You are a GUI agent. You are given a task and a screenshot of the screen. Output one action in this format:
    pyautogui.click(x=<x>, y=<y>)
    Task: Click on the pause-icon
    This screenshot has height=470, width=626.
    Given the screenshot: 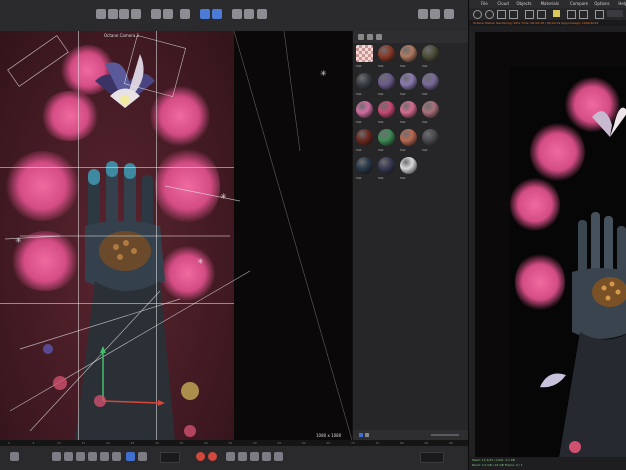 What is the action you would take?
    pyautogui.click(x=513, y=14)
    